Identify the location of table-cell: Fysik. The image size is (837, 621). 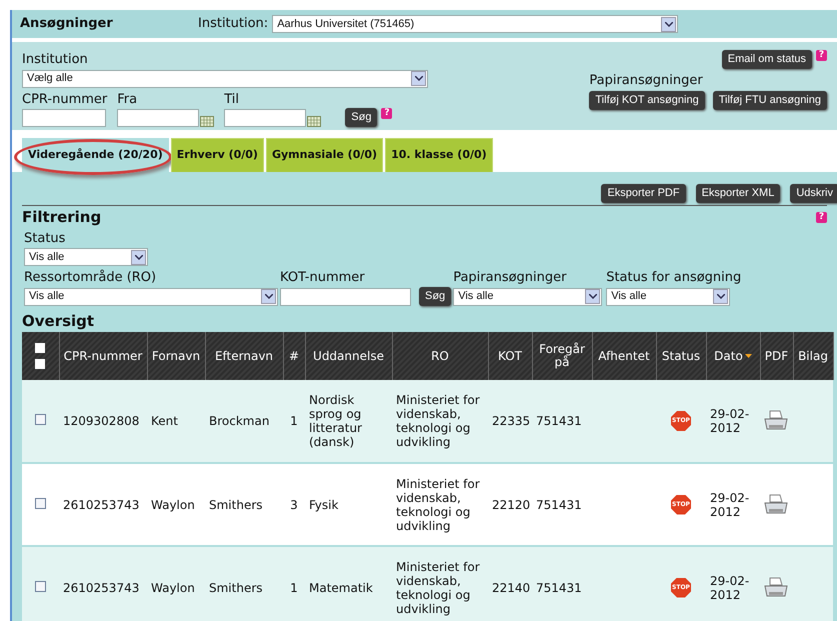
(323, 505).